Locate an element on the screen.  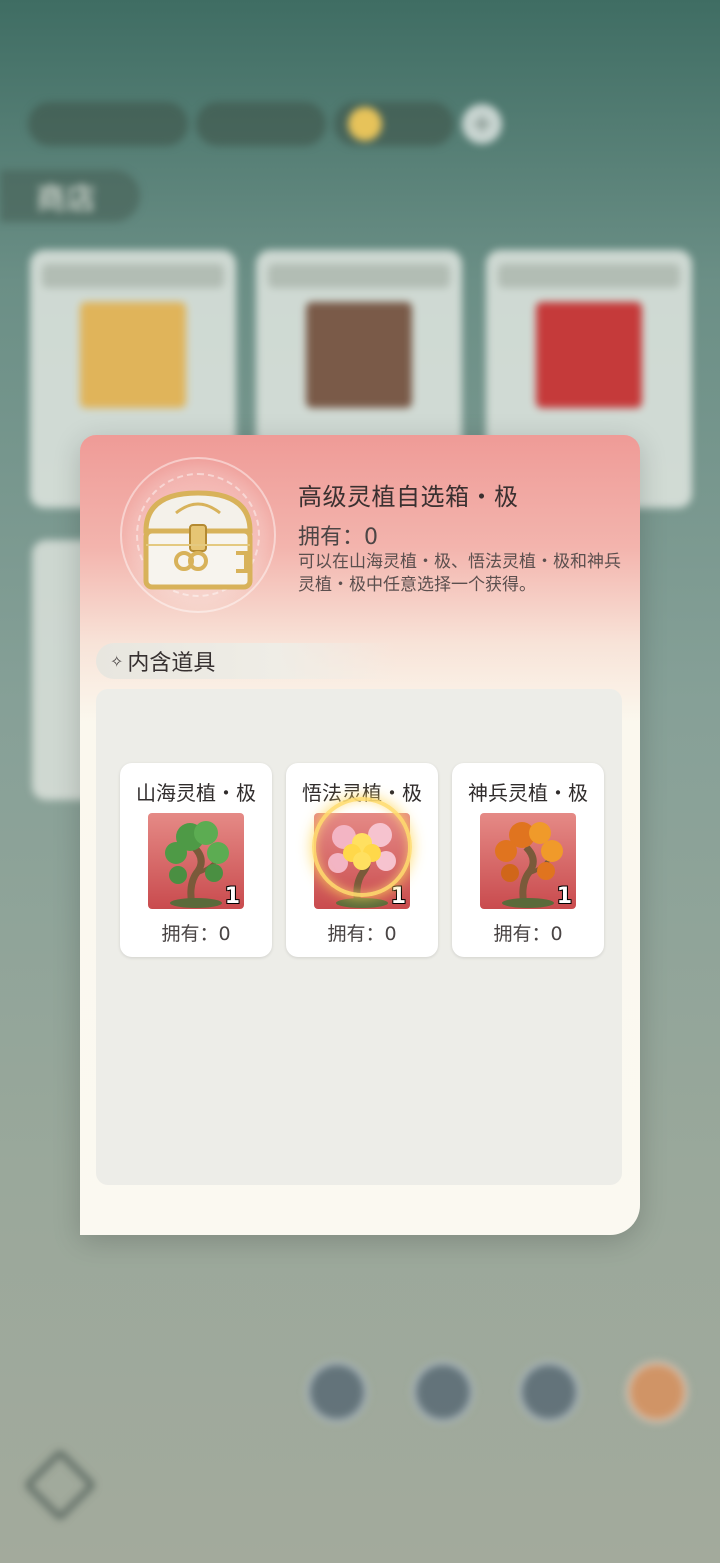
item-card-shenbing: 神兵灵植・极 1 拥有：0 is located at coordinates (528, 860).